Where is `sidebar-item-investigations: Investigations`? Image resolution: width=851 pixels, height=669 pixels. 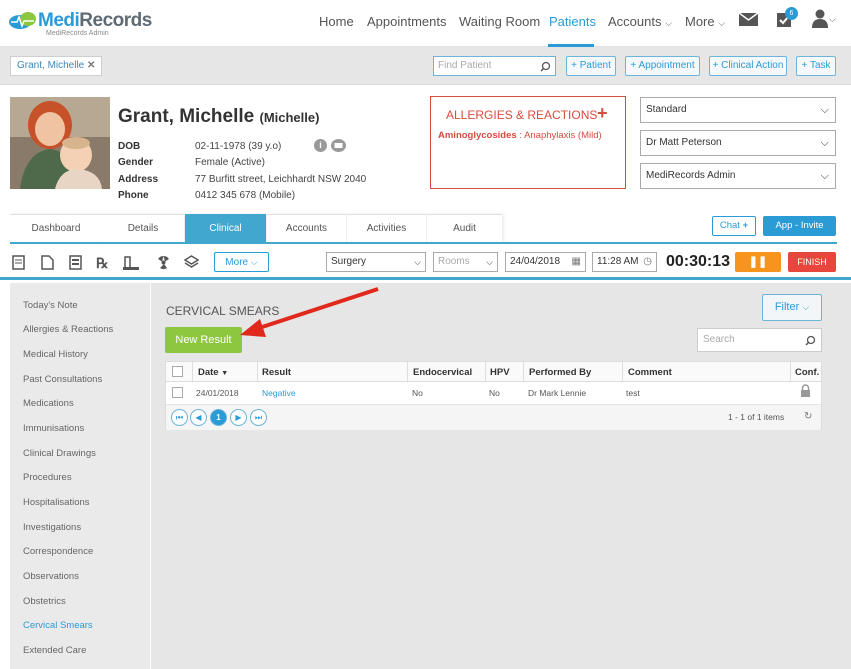
sidebar-item-investigations: Investigations is located at coordinates (52, 527).